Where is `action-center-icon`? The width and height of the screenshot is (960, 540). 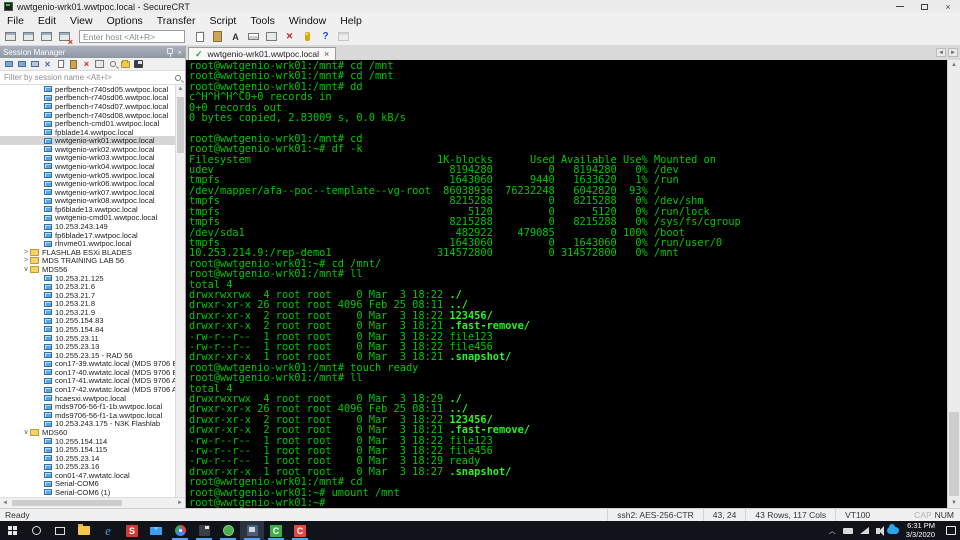 action-center-icon is located at coordinates (951, 530).